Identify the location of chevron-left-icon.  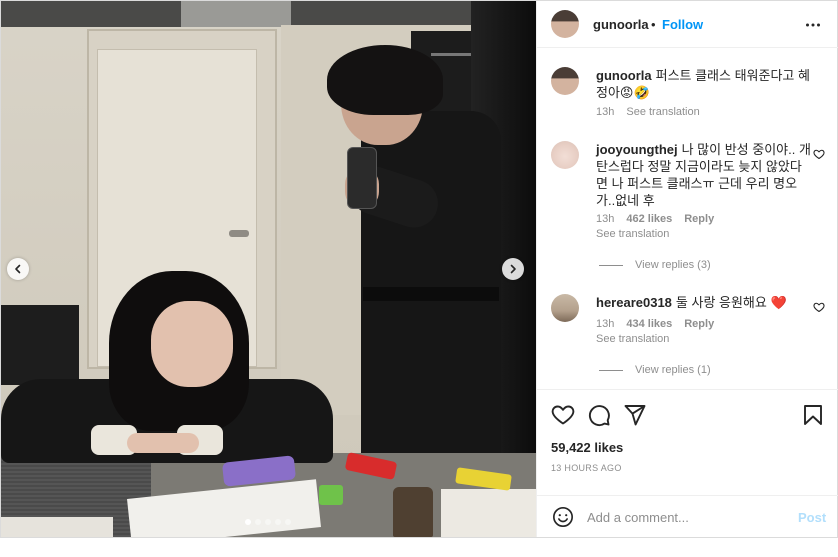
(18, 269).